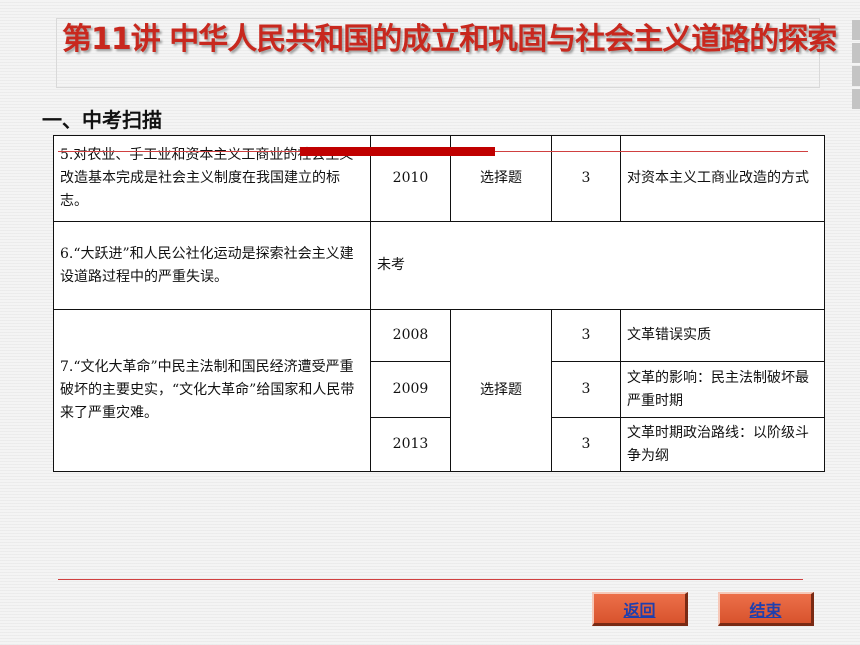 The width and height of the screenshot is (860, 645). I want to click on page-title: 第11讲 中华人民共和国的成立和巩固与社会主义道路的探索, so click(449, 39).